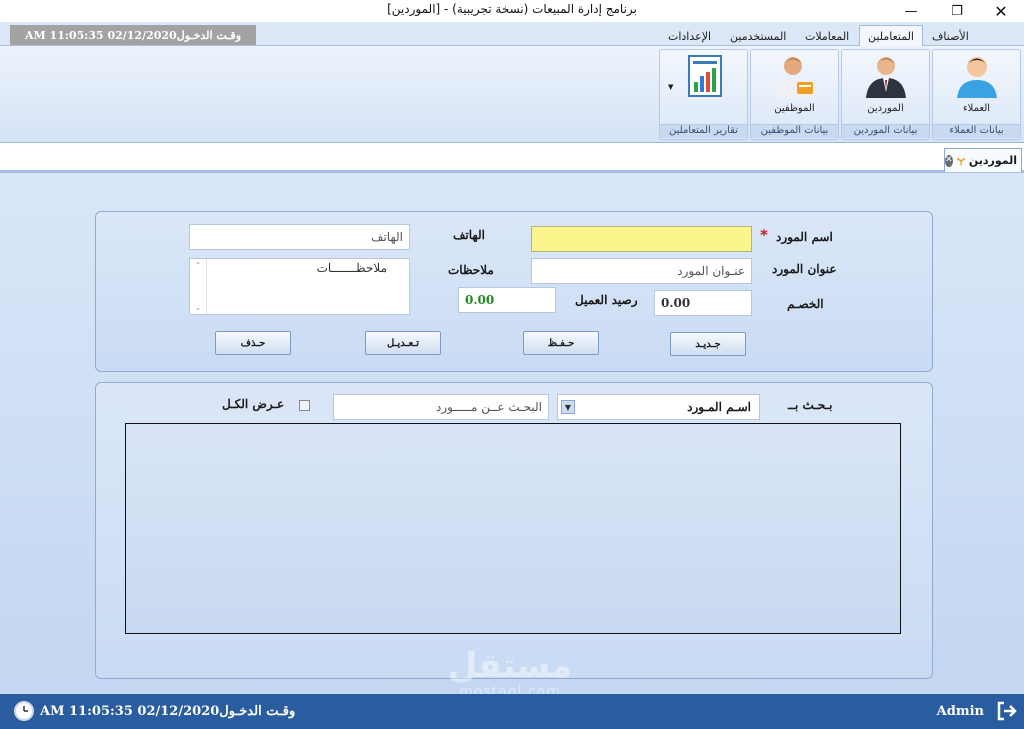 This screenshot has height=729, width=1024. I want to click on group-customers-label: بيانات العملاء, so click(976, 131).